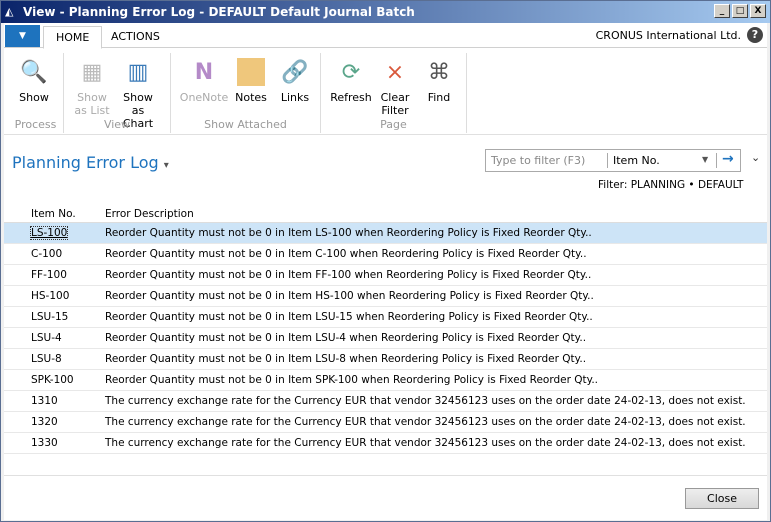 This screenshot has height=522, width=771. Describe the element at coordinates (46, 359) in the screenshot. I see `item-no-cell: LSU-8` at that location.